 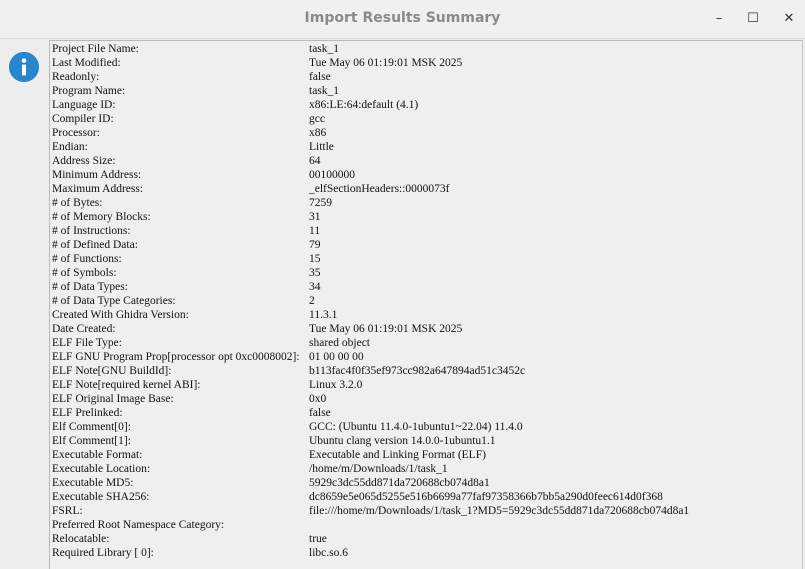 I want to click on summary-key: Created With Ghidra Version:, so click(x=120, y=315).